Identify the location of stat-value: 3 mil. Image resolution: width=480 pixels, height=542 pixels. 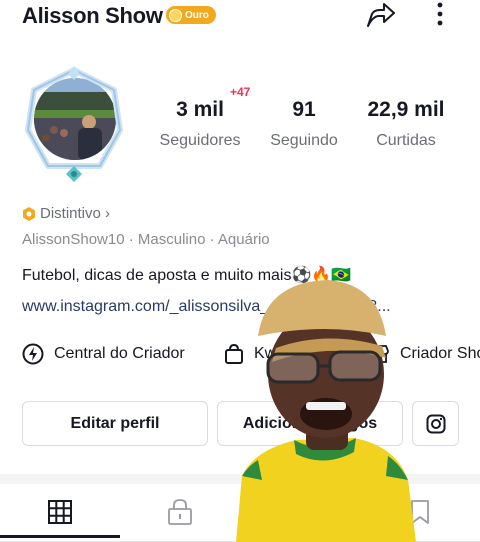
(200, 109).